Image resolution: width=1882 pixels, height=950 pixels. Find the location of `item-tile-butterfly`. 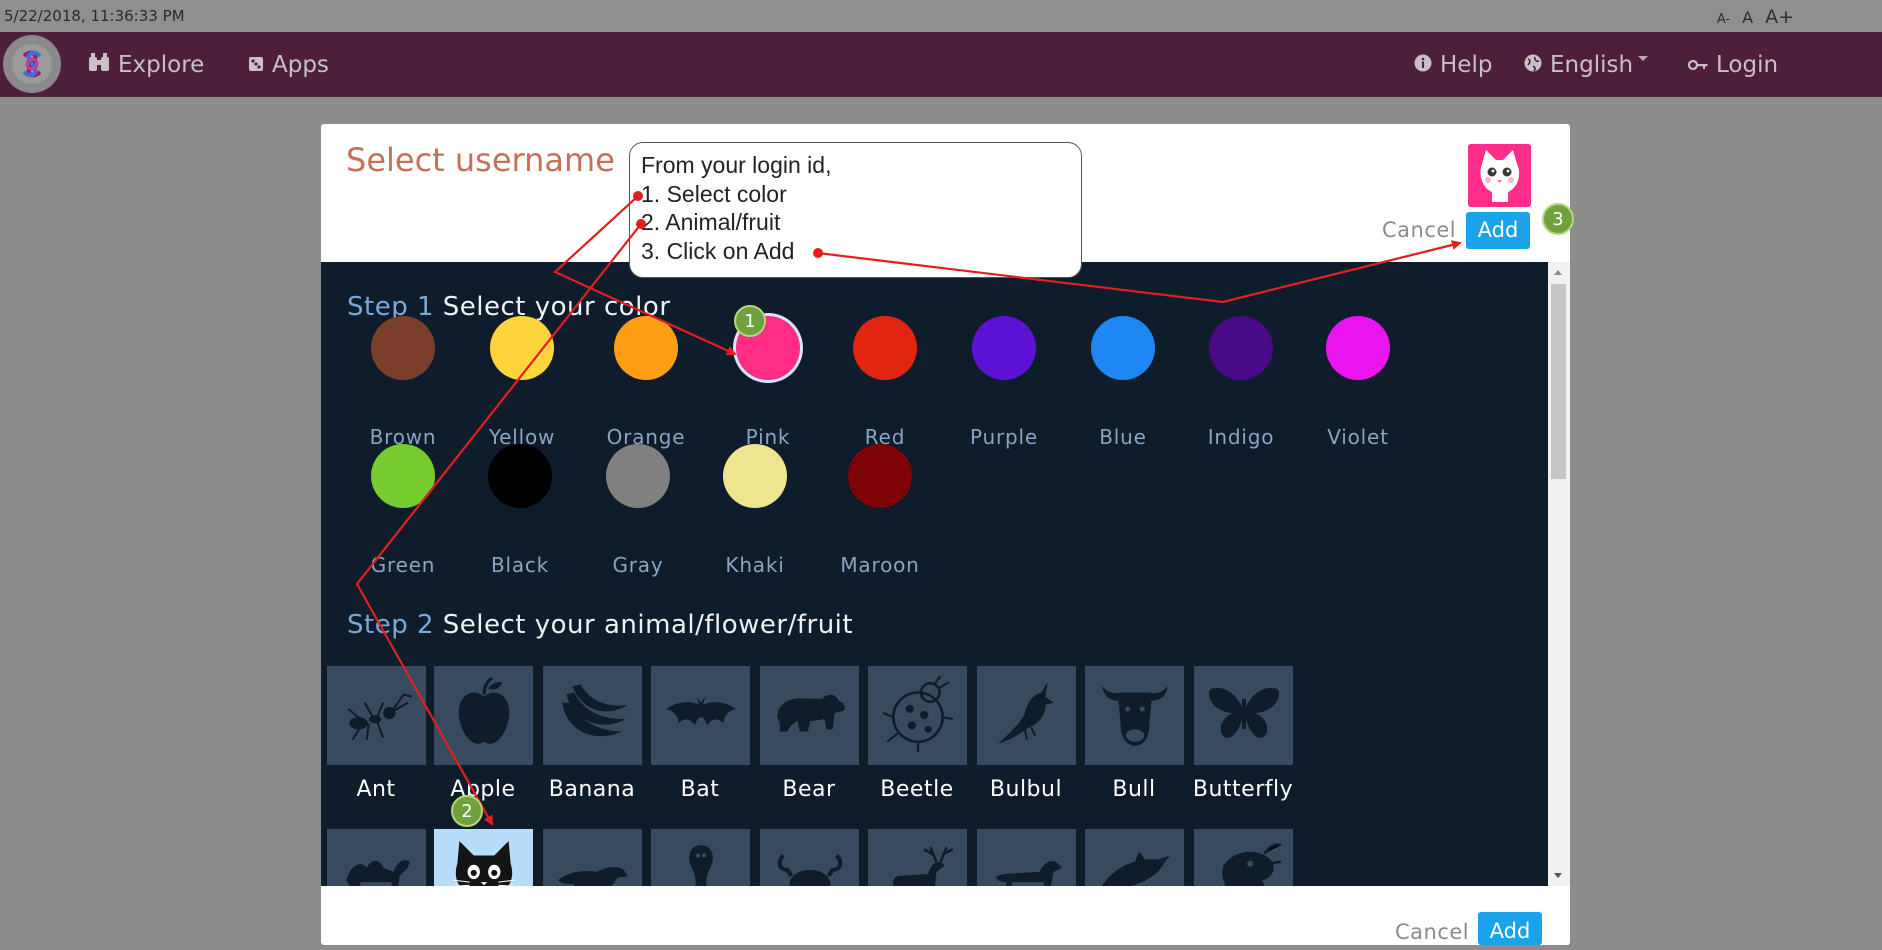

item-tile-butterfly is located at coordinates (1243, 715).